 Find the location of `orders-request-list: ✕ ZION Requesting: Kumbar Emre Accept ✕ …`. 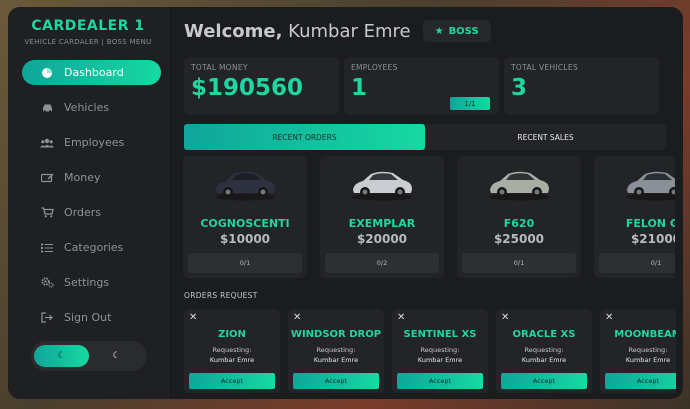

orders-request-list: ✕ ZION Requesting: Kumbar Emre Accept ✕ … is located at coordinates (430, 351).